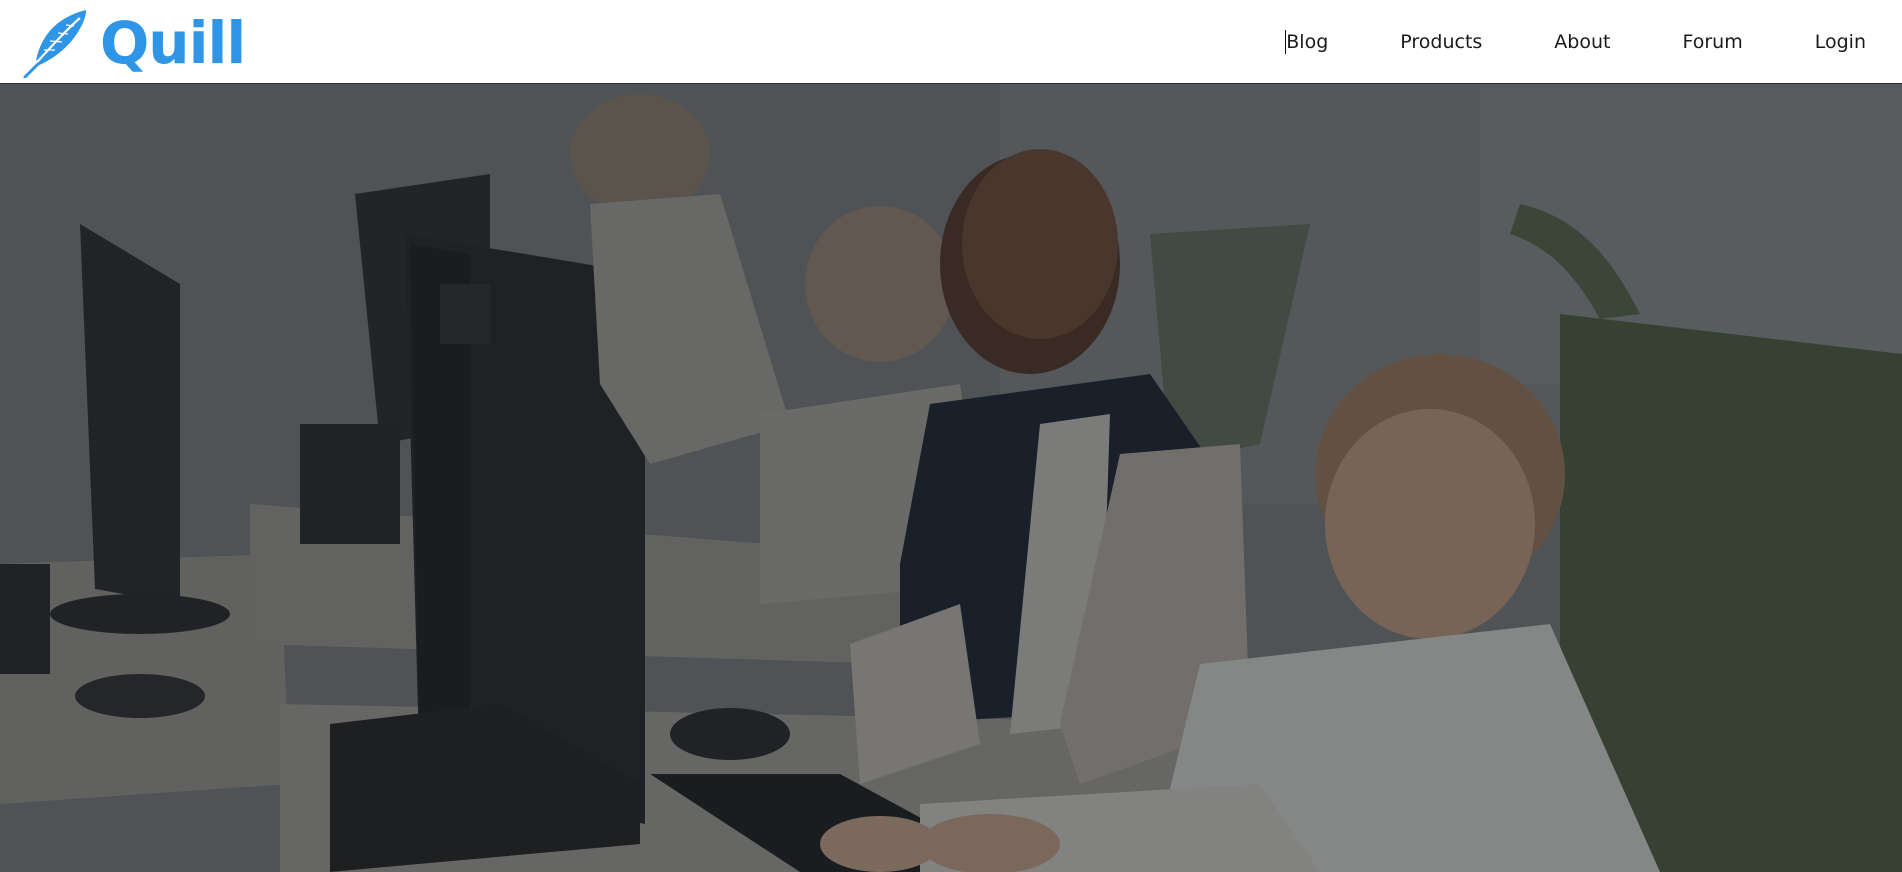  What do you see at coordinates (1822, 42) in the screenshot?
I see `nav-link-login: Login` at bounding box center [1822, 42].